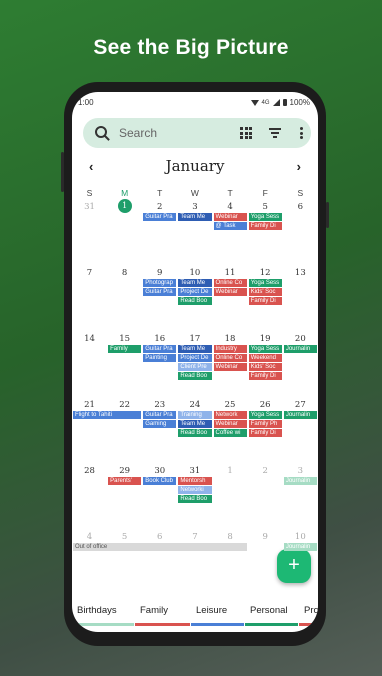 This screenshot has height=676, width=382. Describe the element at coordinates (265, 358) in the screenshot. I see `event-chip: Weekend` at that location.